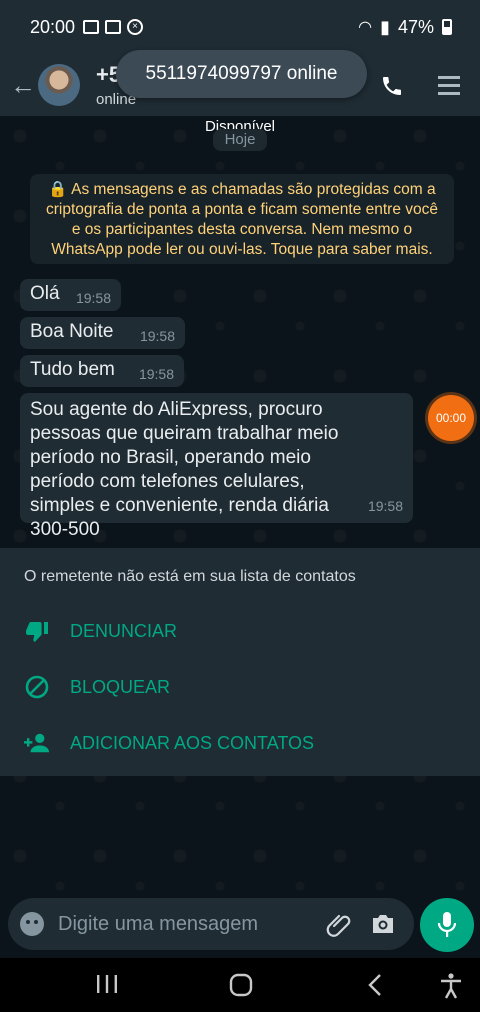 The image size is (480, 1012). Describe the element at coordinates (241, 987) in the screenshot. I see `home-icon` at that location.